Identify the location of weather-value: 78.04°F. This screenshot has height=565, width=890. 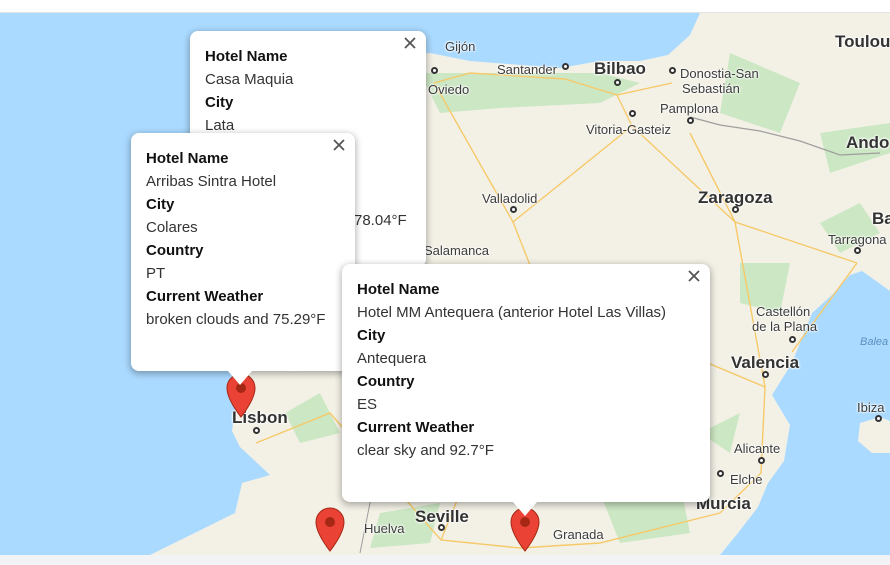
(380, 220).